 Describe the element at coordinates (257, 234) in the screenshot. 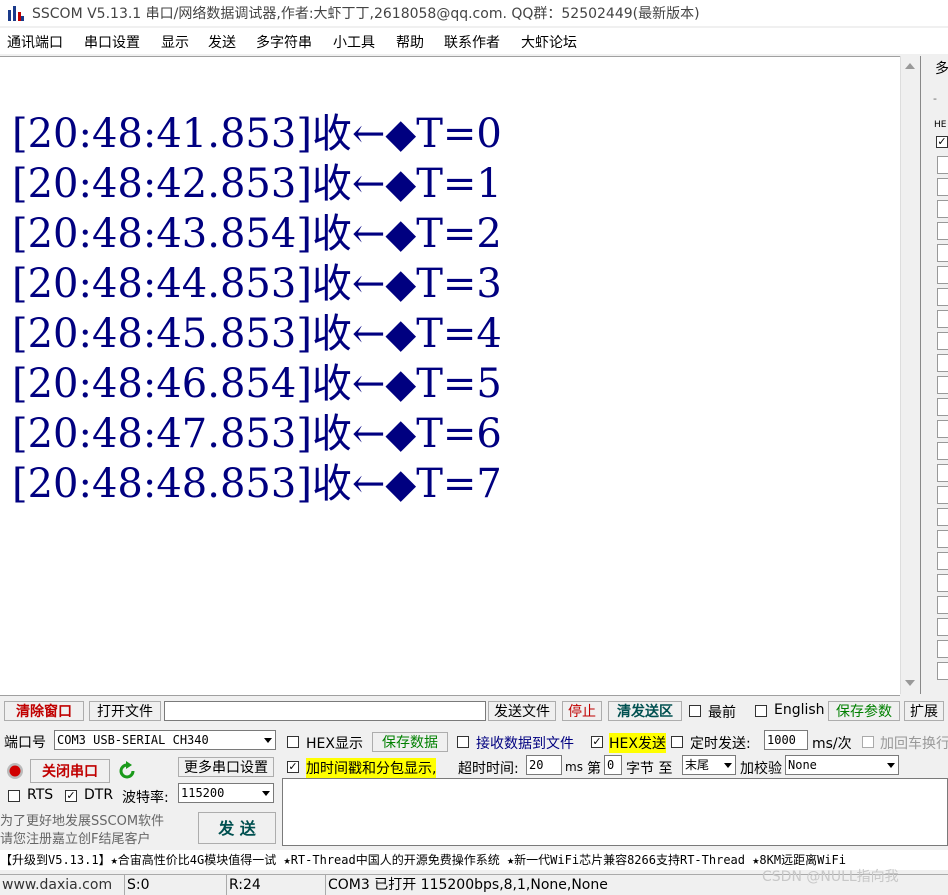

I see `receive-line: [20:48:43.854]收←◆T=2` at that location.